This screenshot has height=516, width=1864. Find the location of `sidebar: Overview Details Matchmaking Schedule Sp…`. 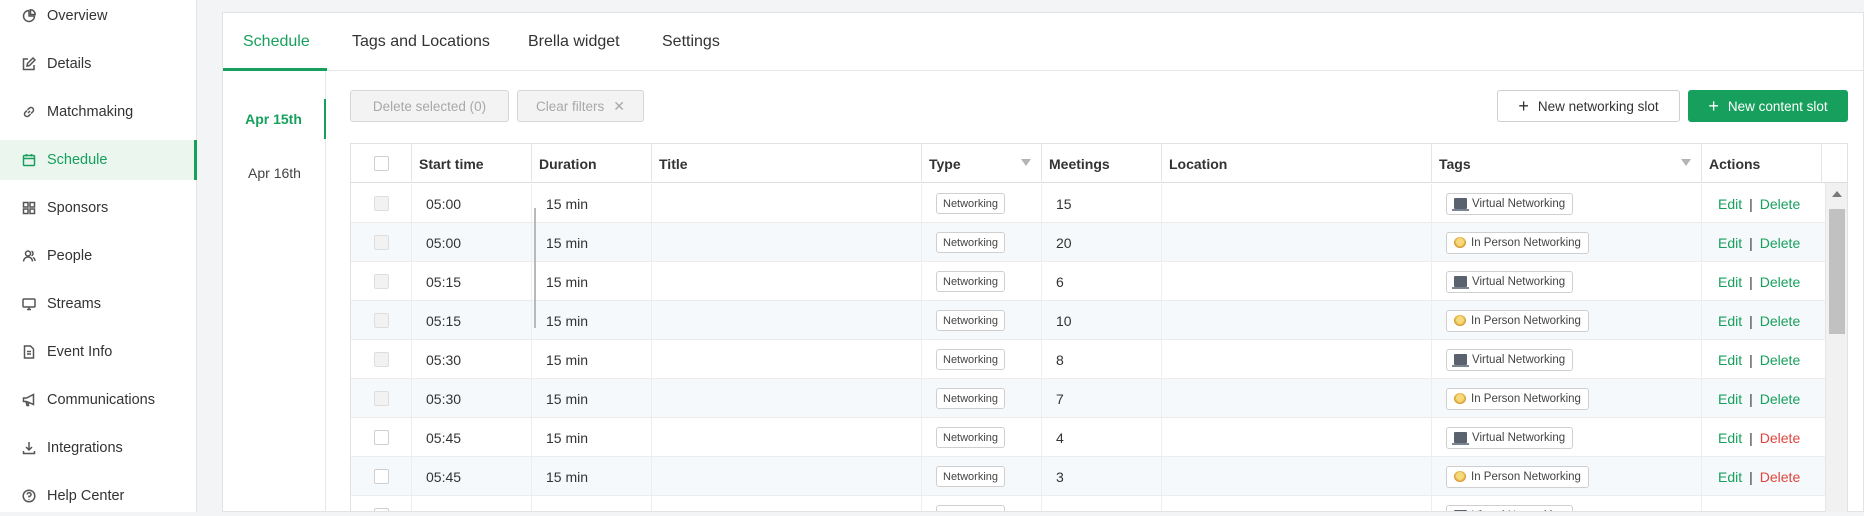

sidebar: Overview Details Matchmaking Schedule Sp… is located at coordinates (98, 256).